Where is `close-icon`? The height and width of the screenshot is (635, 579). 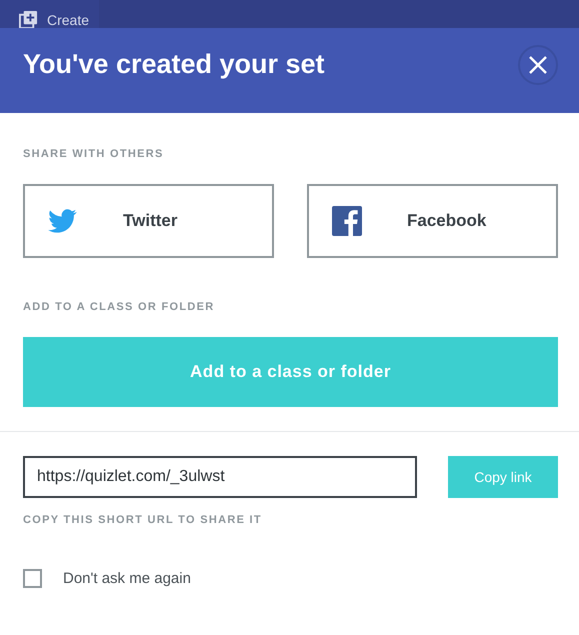 close-icon is located at coordinates (538, 65).